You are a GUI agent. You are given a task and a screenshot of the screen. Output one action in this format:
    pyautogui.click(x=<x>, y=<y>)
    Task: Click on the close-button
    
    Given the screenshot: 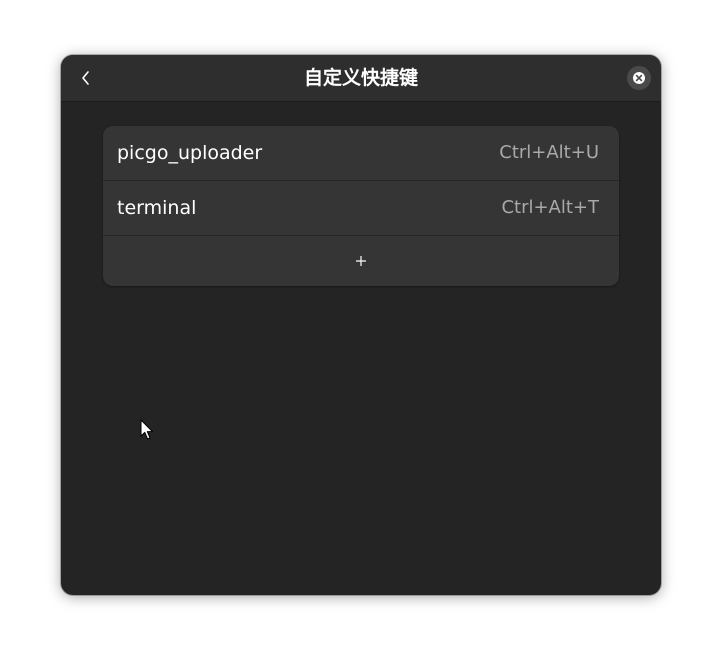 What is the action you would take?
    pyautogui.click(x=639, y=78)
    